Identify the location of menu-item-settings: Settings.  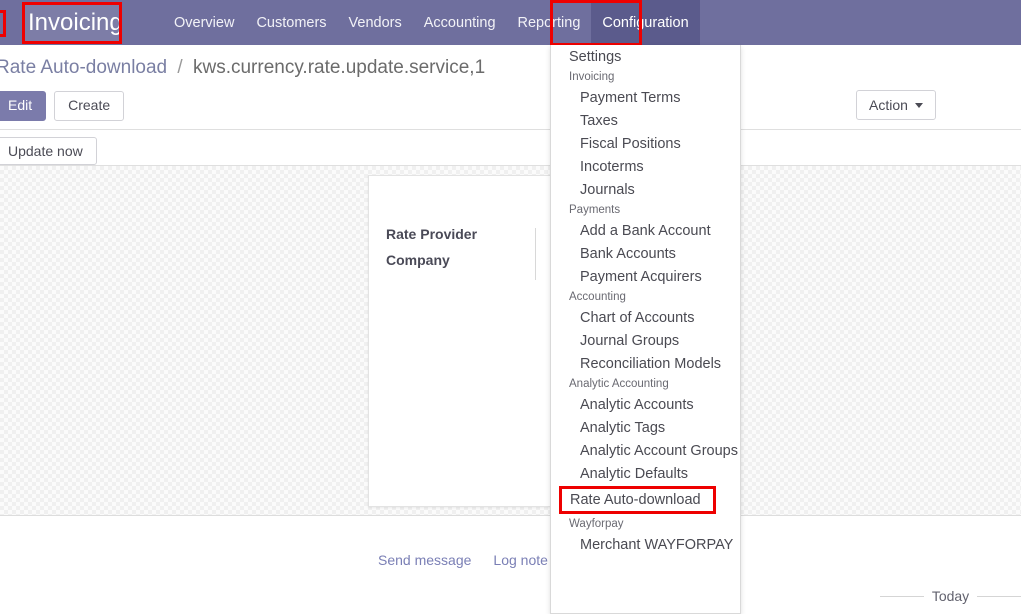
(645, 56).